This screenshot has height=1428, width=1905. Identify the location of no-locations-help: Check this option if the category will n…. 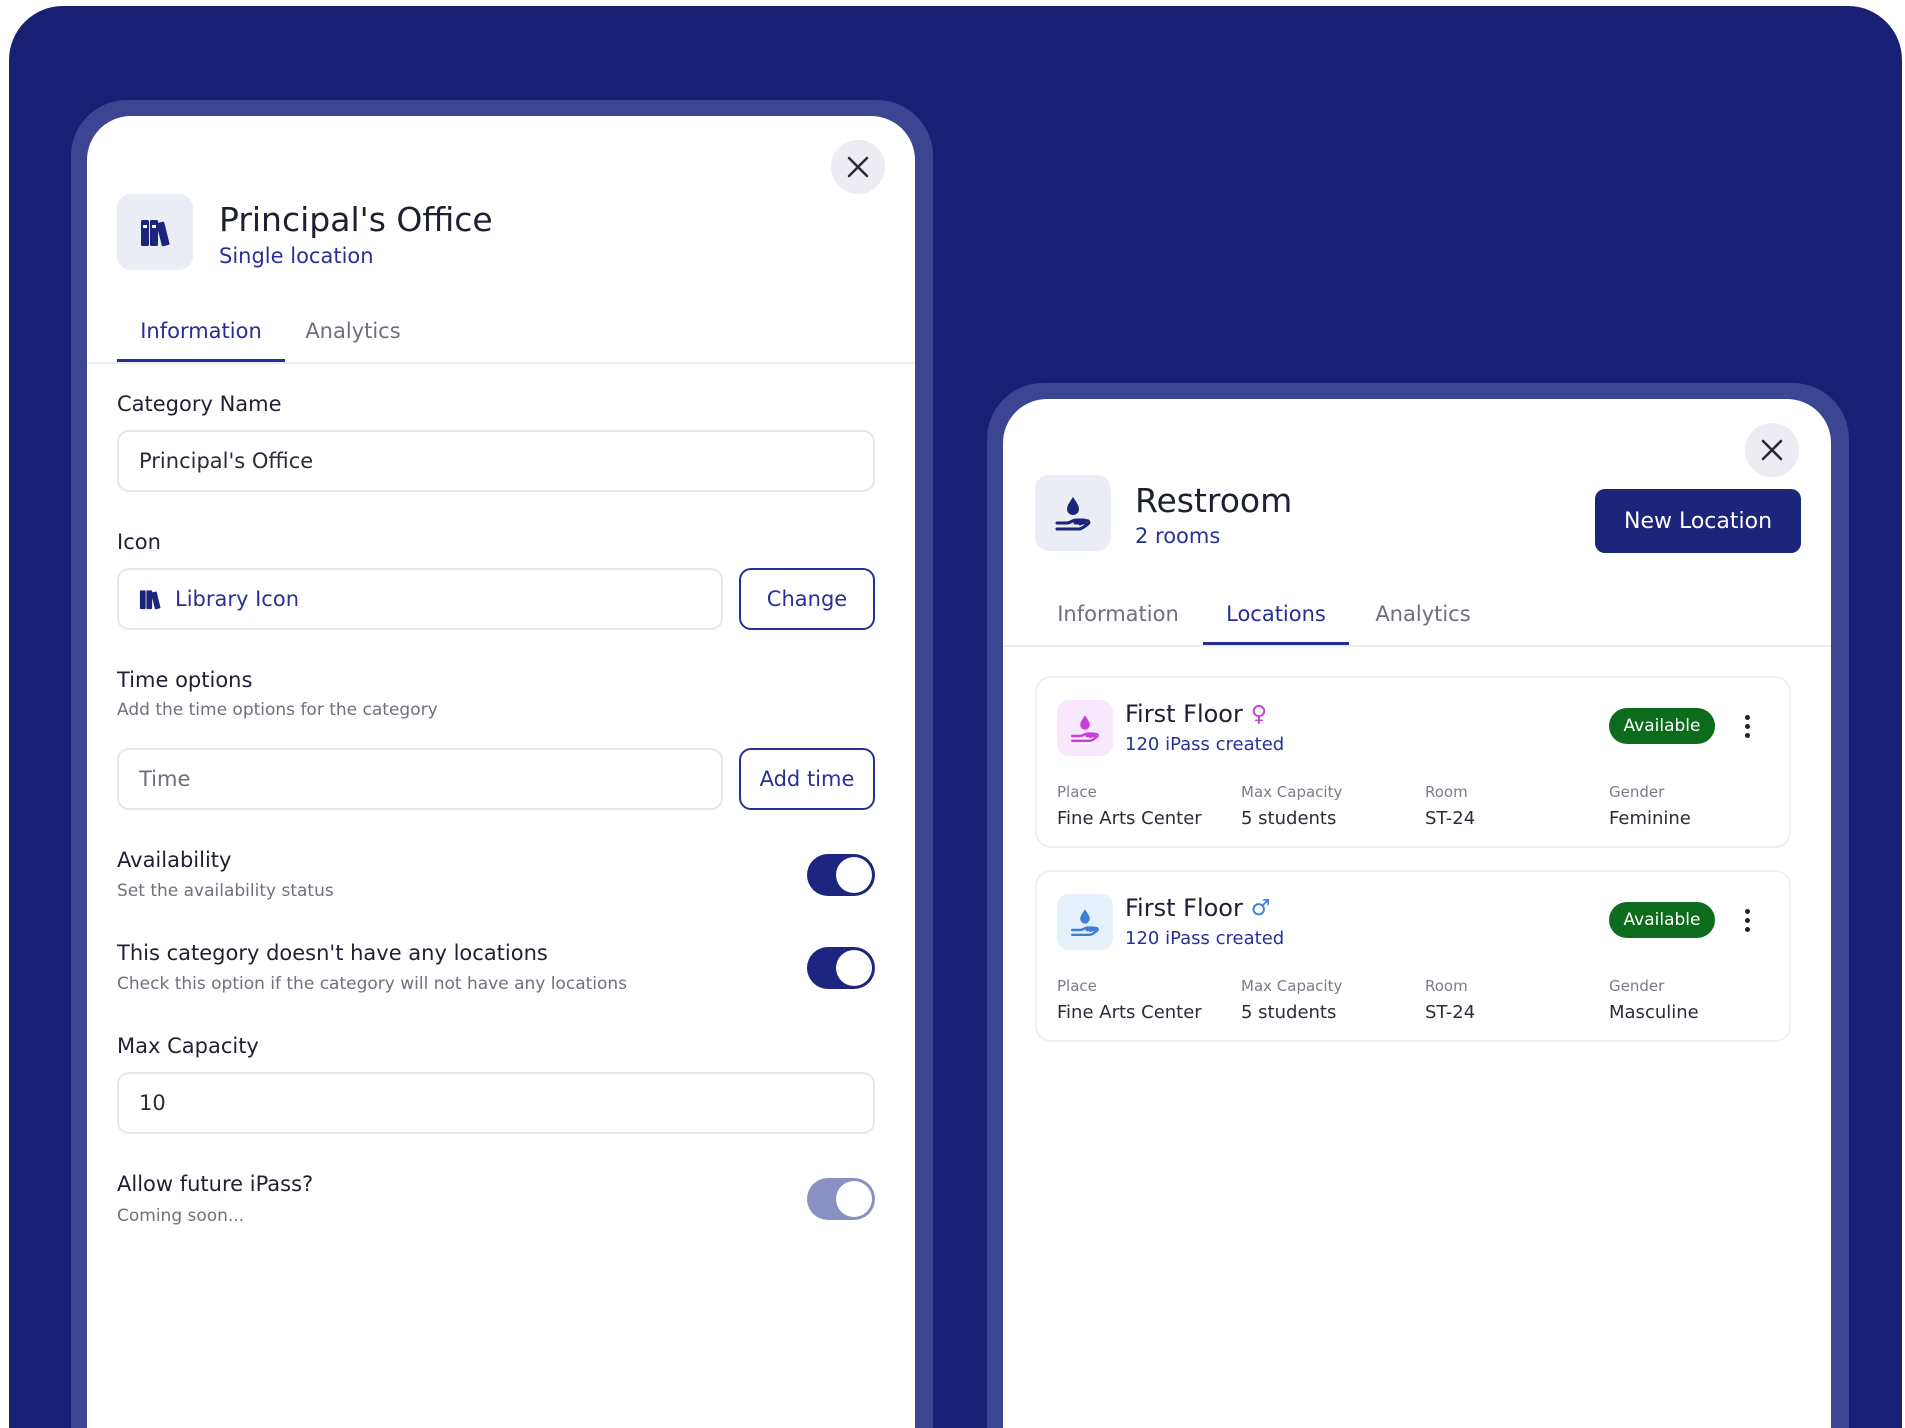
(372, 984).